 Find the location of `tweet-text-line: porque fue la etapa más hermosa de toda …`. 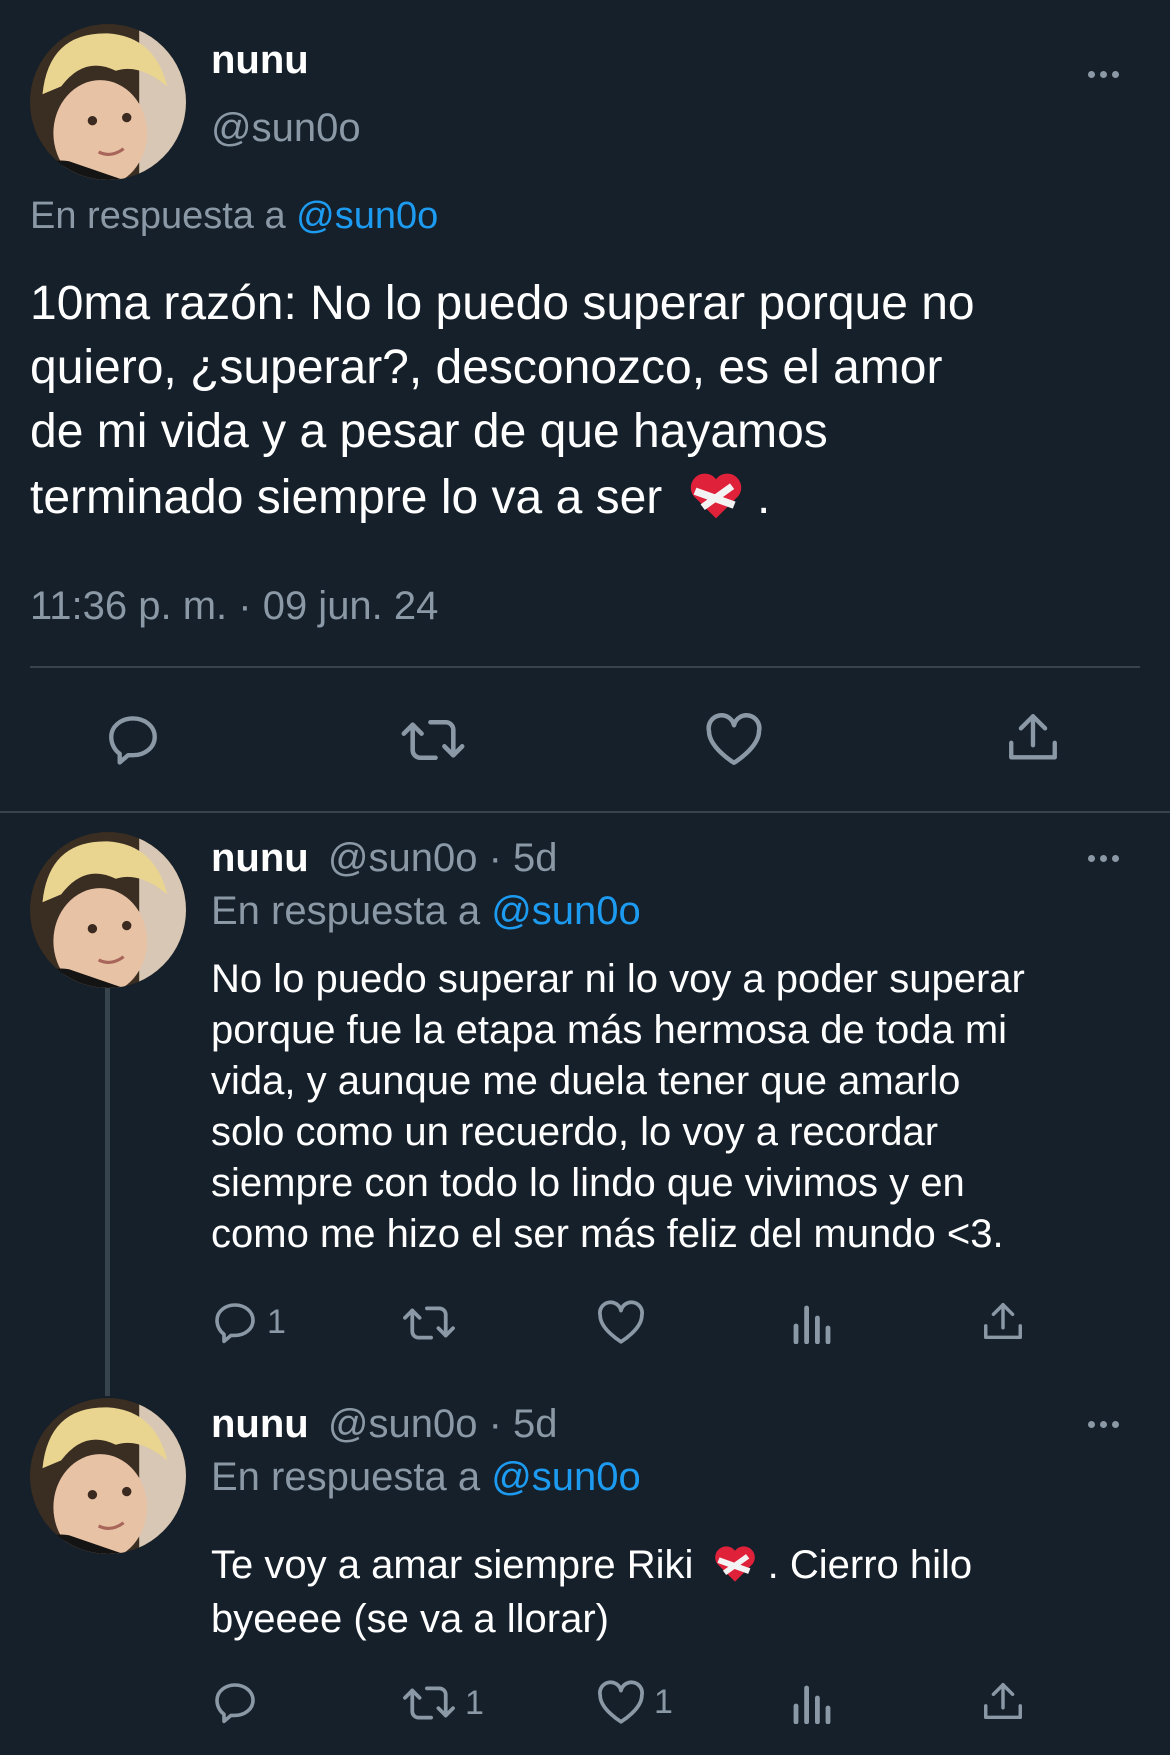

tweet-text-line: porque fue la etapa más hermosa de toda … is located at coordinates (609, 1030).